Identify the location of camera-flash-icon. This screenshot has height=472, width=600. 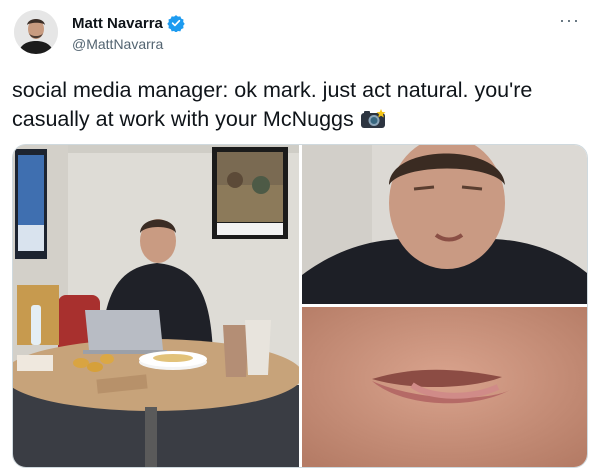
(373, 118).